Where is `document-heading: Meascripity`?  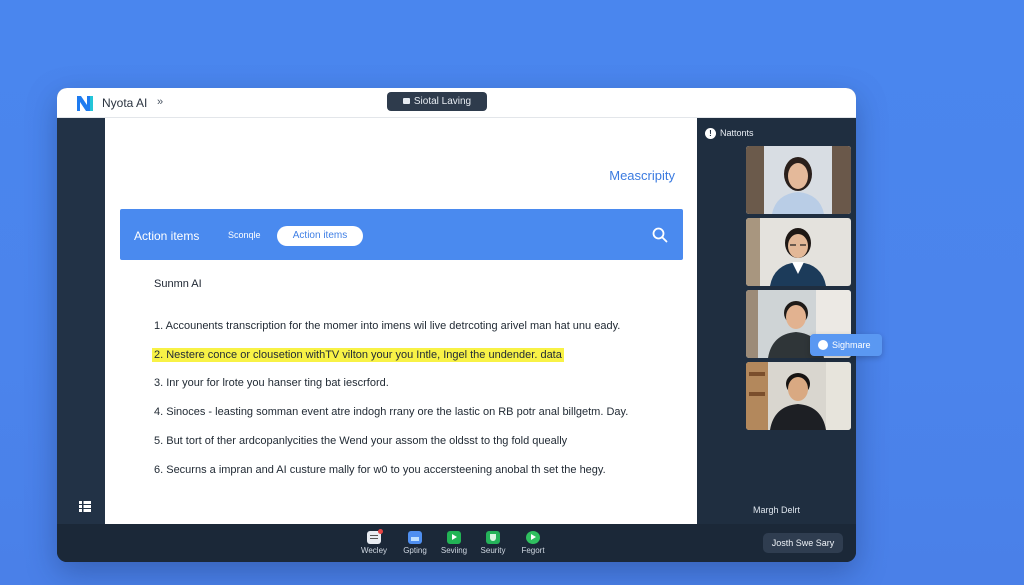
document-heading: Meascripity is located at coordinates (642, 175).